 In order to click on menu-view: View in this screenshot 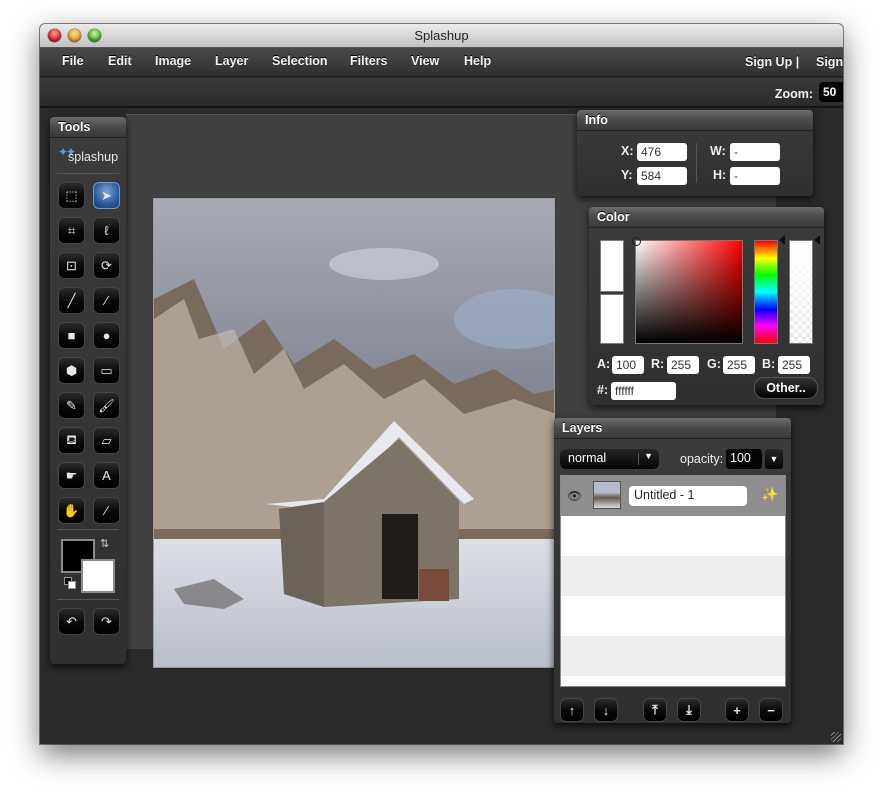, I will do `click(425, 61)`.